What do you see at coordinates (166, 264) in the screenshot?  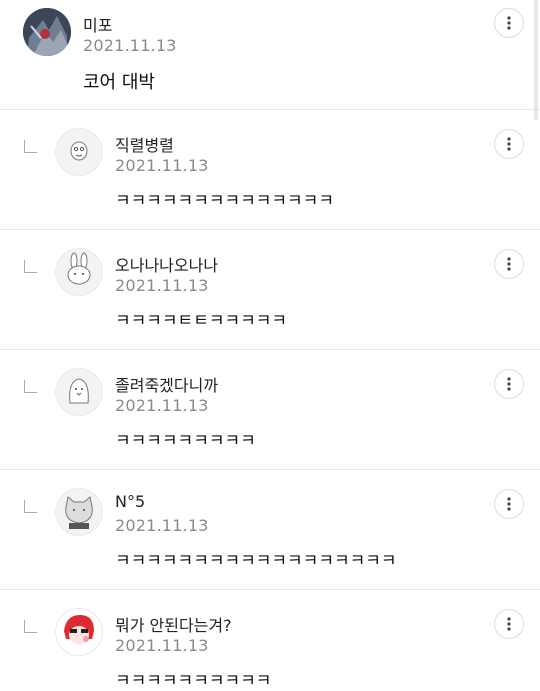 I see `author-name: 오나나나오나나` at bounding box center [166, 264].